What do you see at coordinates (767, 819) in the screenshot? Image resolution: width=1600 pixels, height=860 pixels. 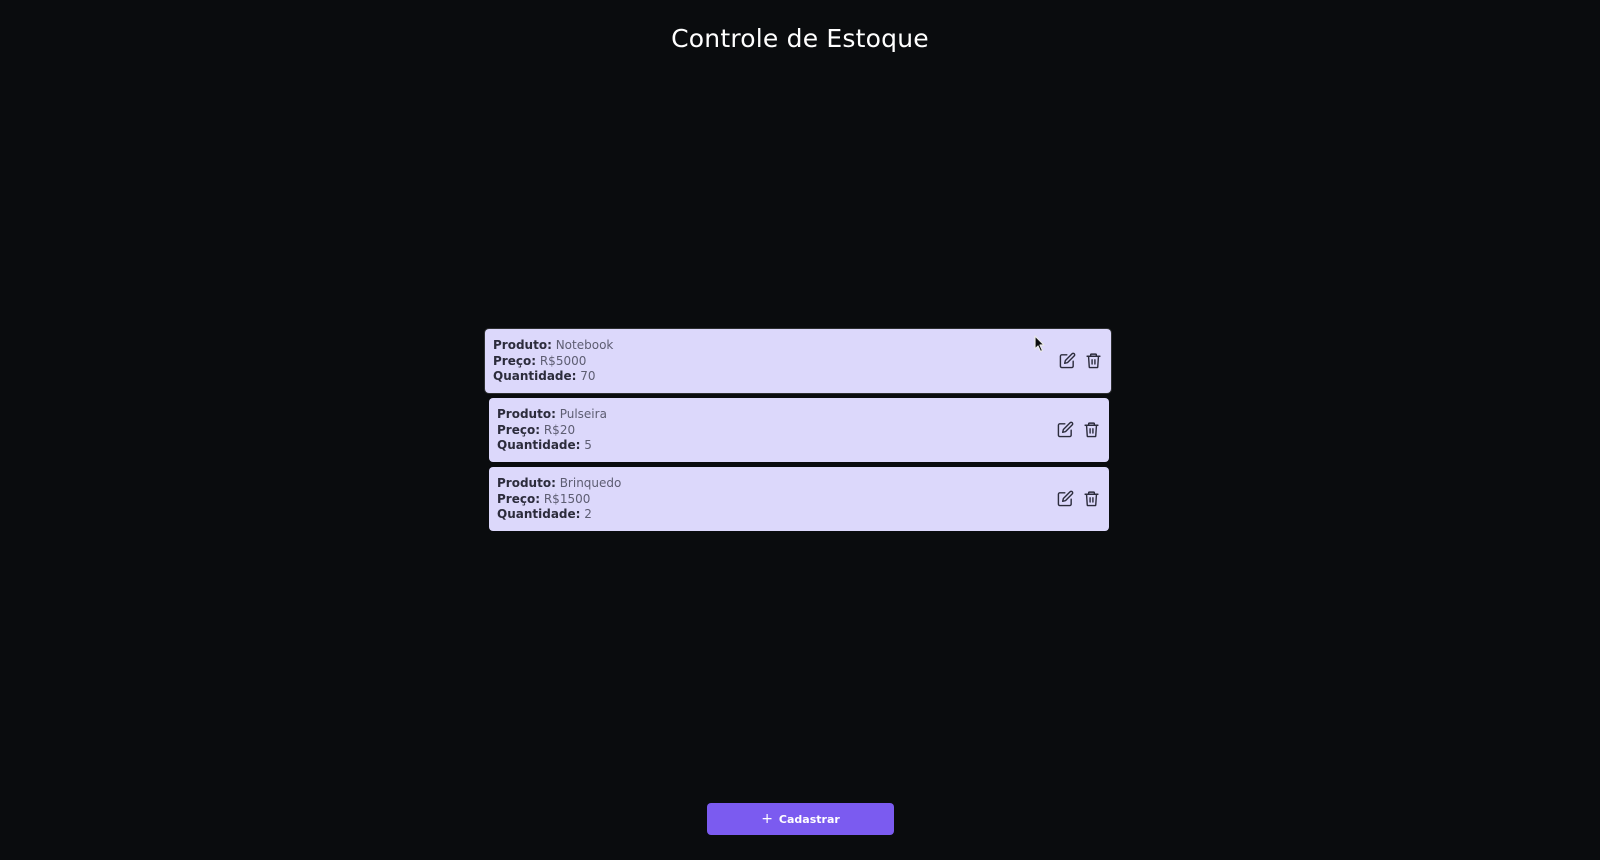 I see `plus-icon: +` at bounding box center [767, 819].